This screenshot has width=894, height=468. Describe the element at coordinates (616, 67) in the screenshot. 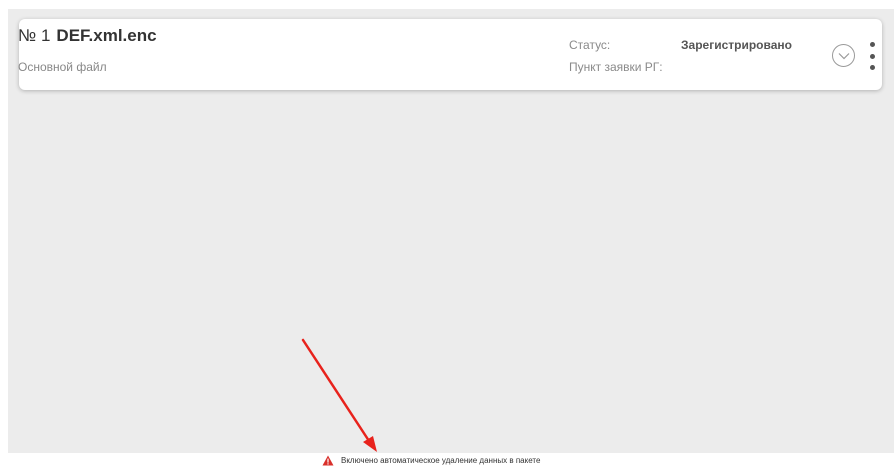

I see `request-point-label: Пункт заявки РГ:` at that location.